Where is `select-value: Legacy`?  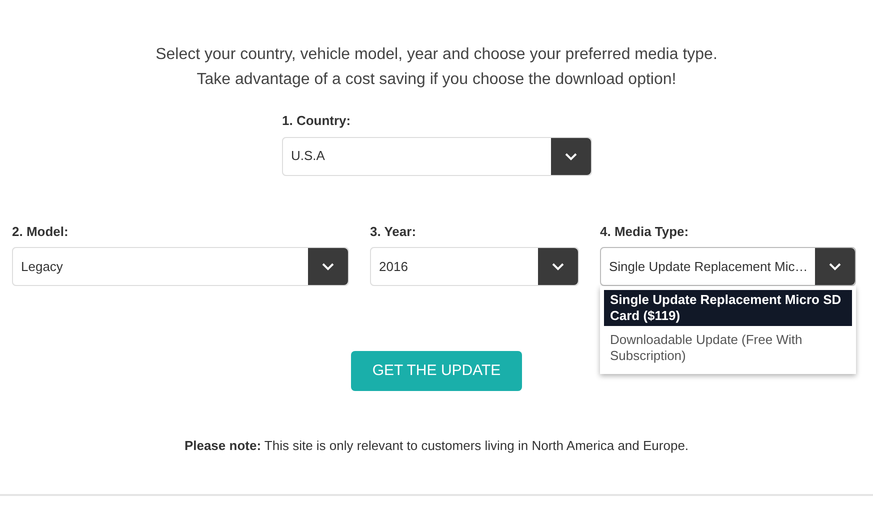
select-value: Legacy is located at coordinates (42, 267).